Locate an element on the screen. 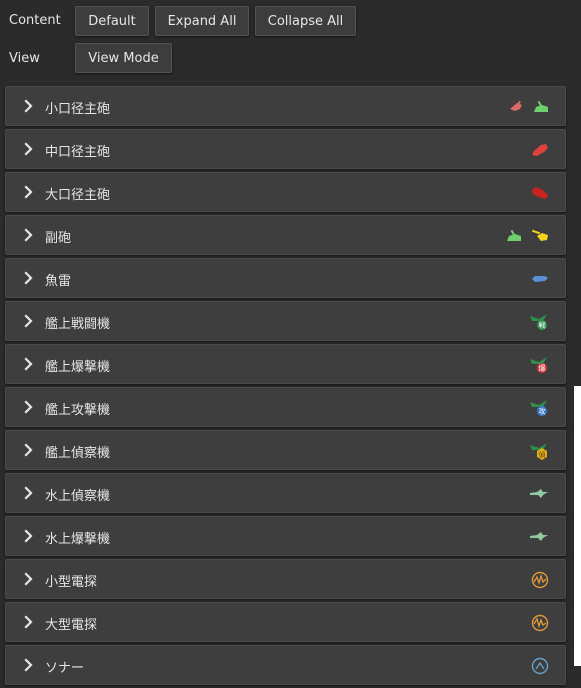 This screenshot has height=688, width=581. category-icons: 戦 is located at coordinates (539, 322).